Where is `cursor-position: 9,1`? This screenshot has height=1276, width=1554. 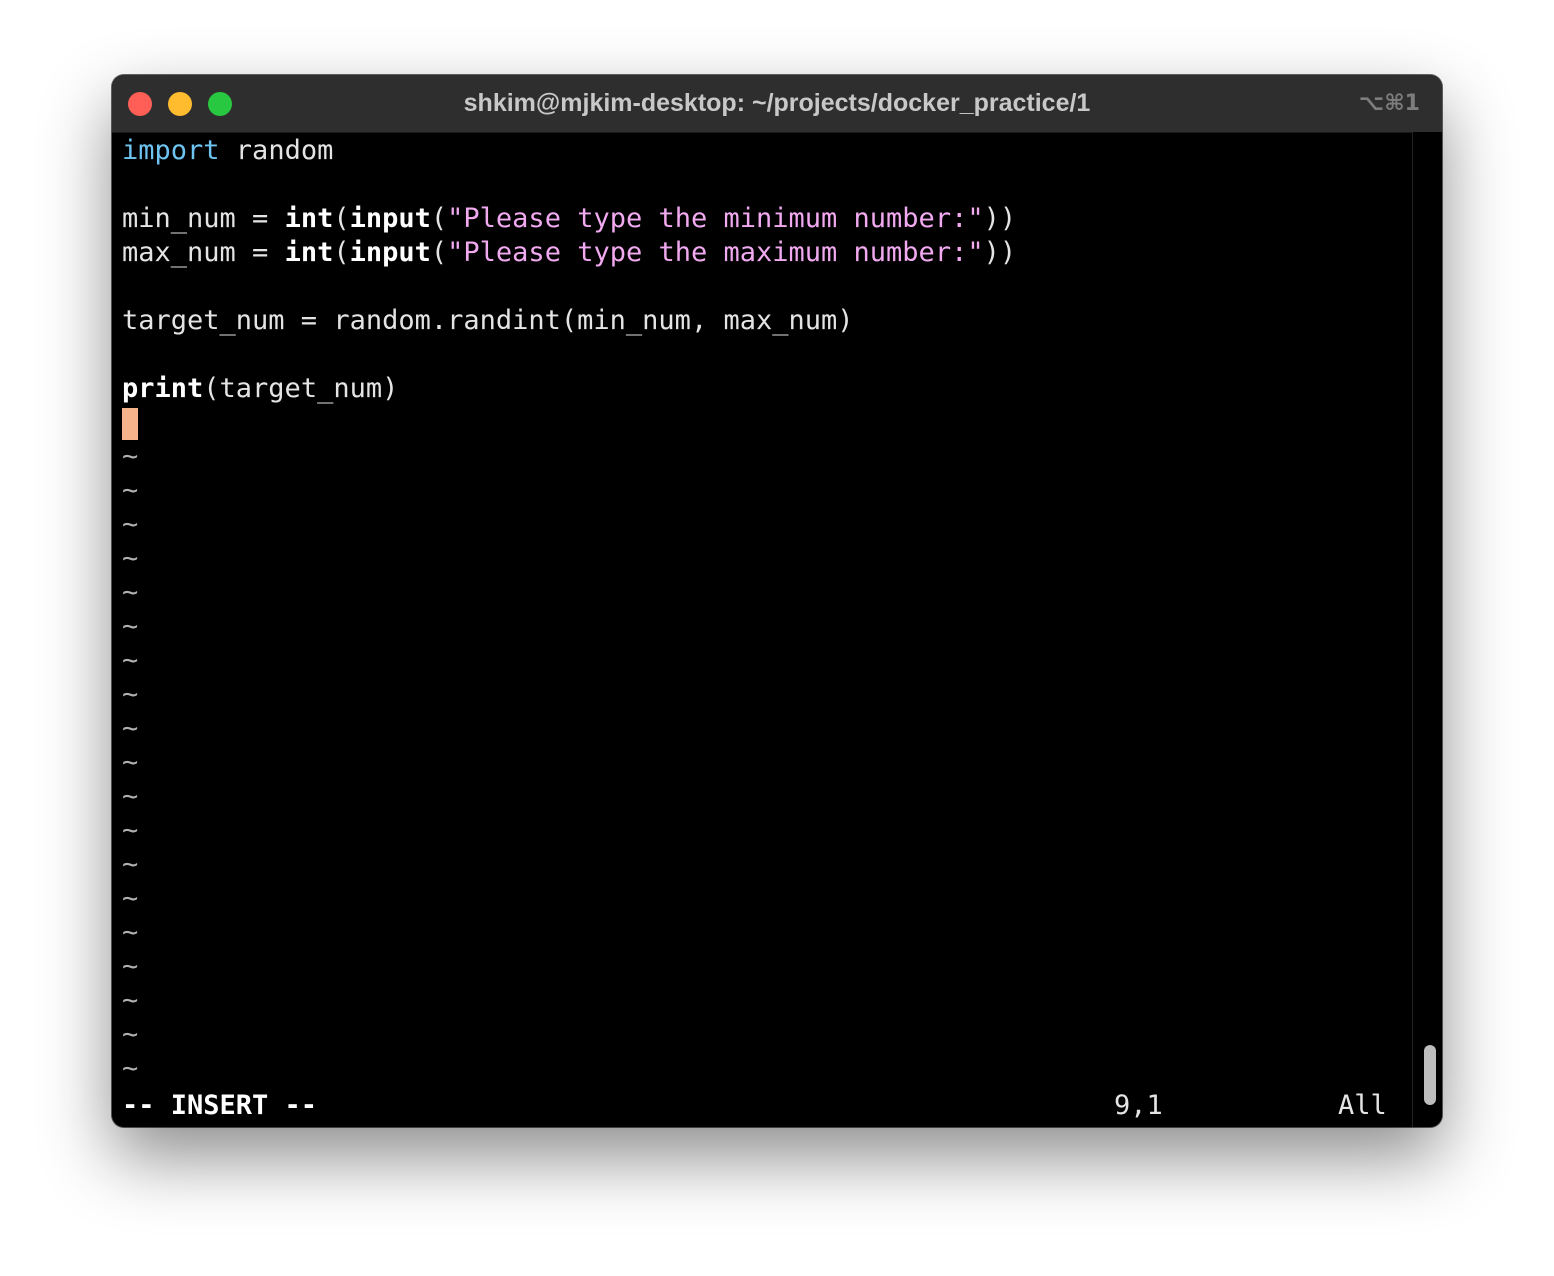 cursor-position: 9,1 is located at coordinates (1138, 1105).